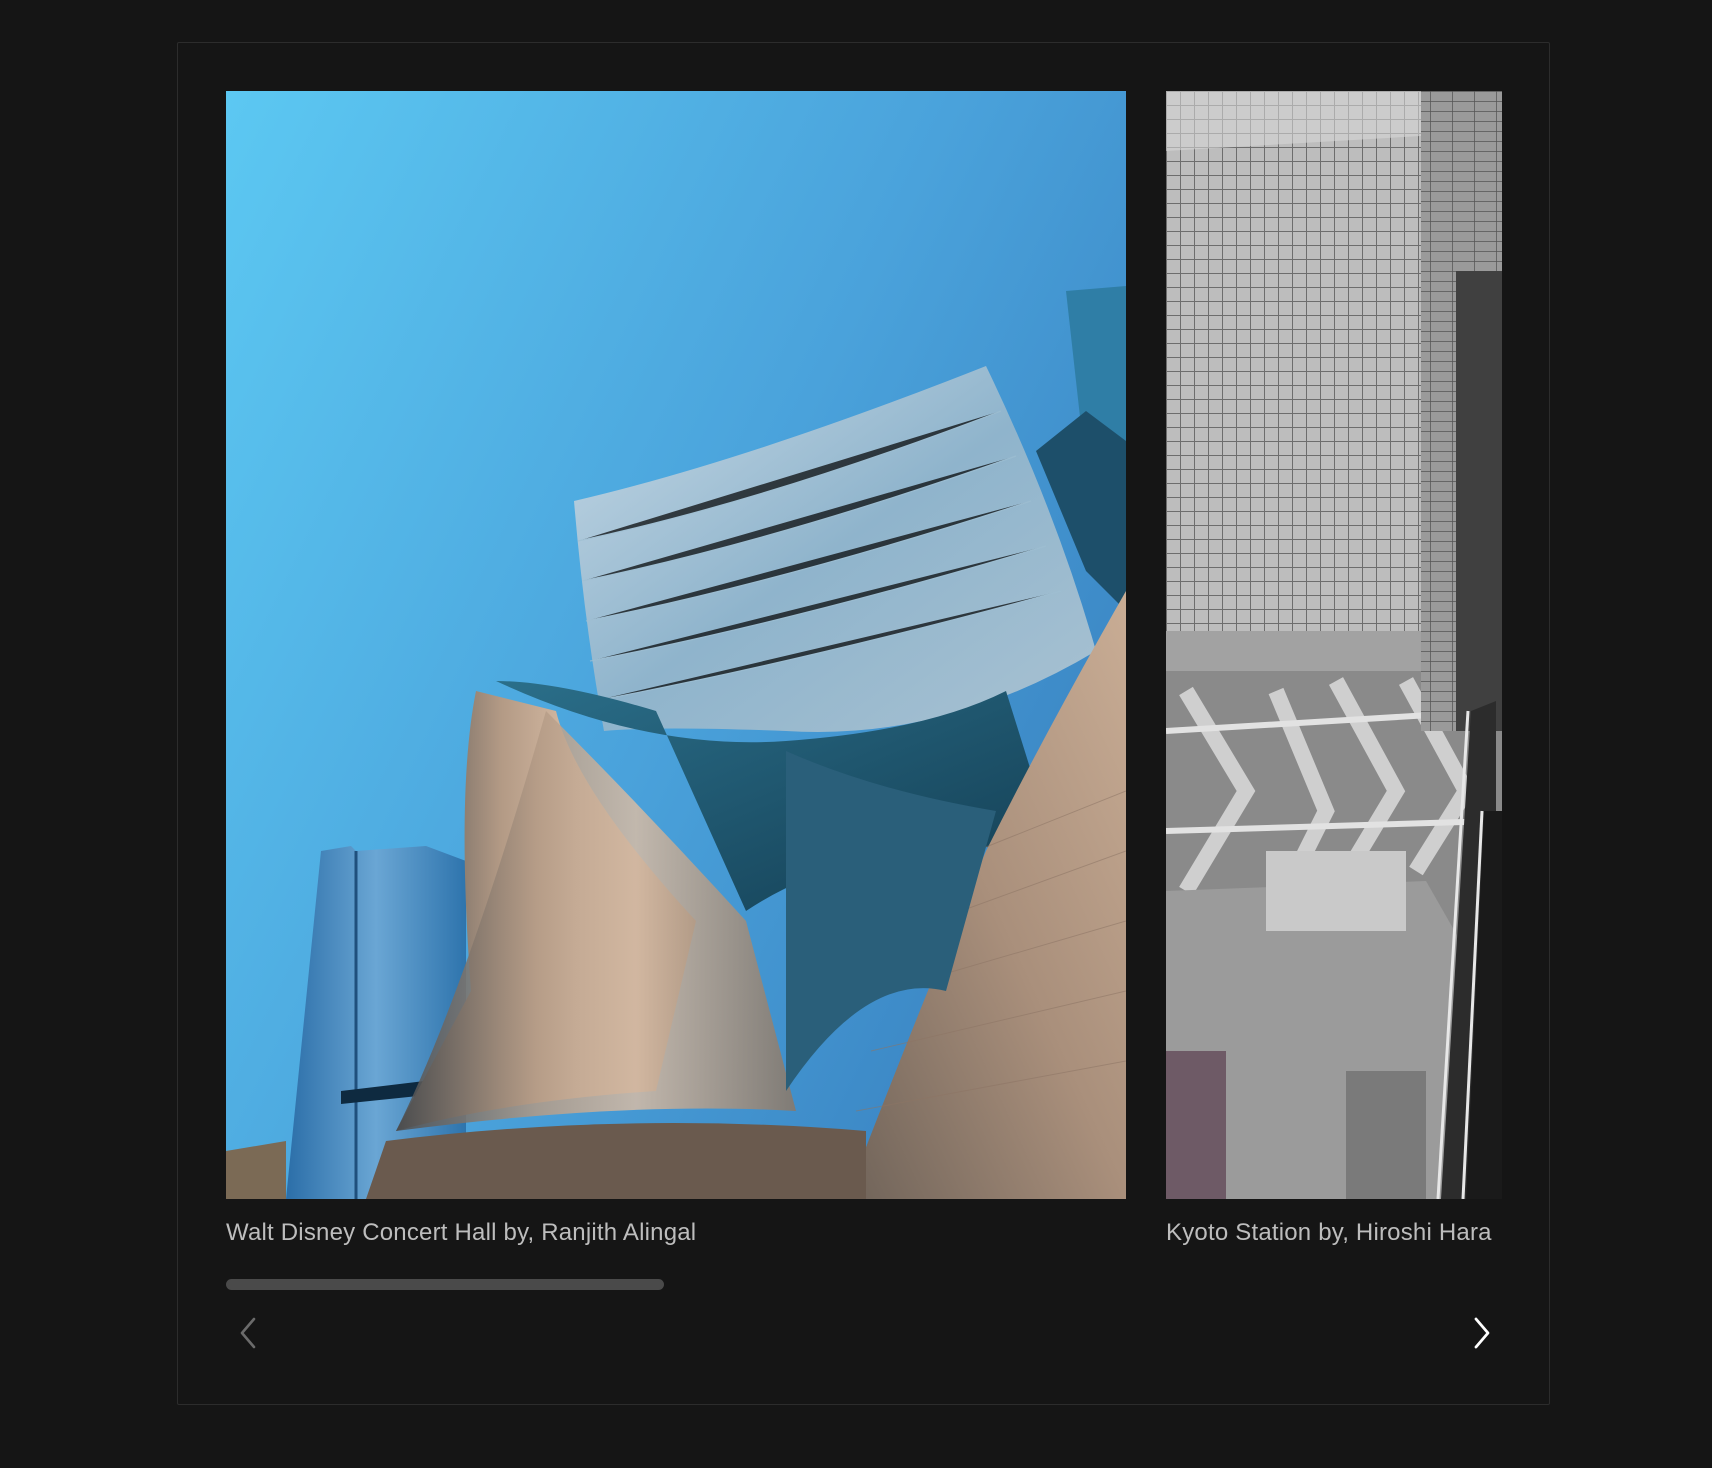 This screenshot has width=1712, height=1468. I want to click on kyoto-station-image, so click(1334, 645).